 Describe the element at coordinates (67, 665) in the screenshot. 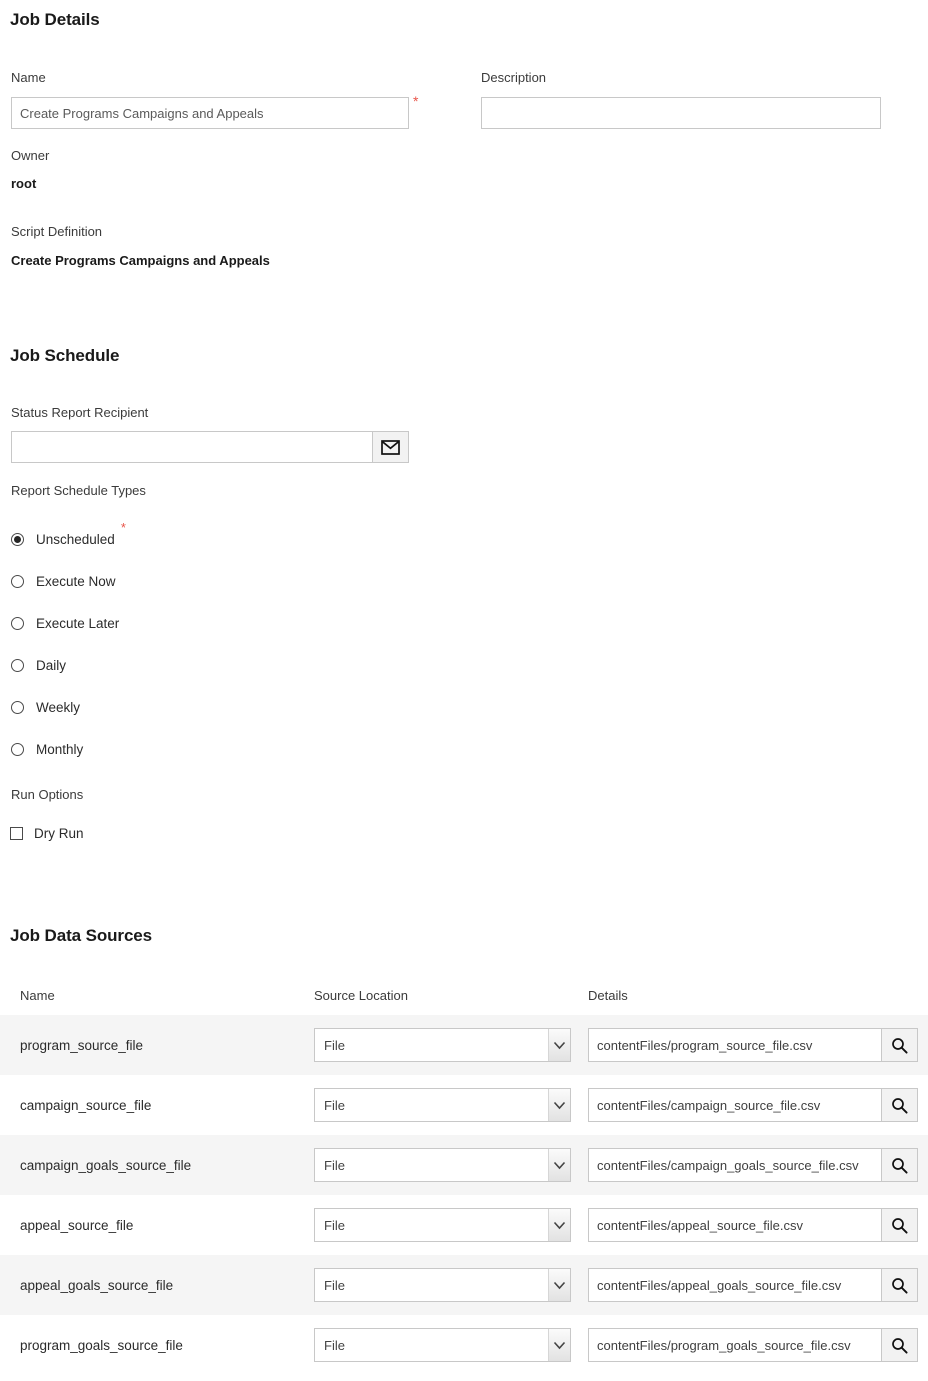

I see `radio-option-daily: Daily` at that location.